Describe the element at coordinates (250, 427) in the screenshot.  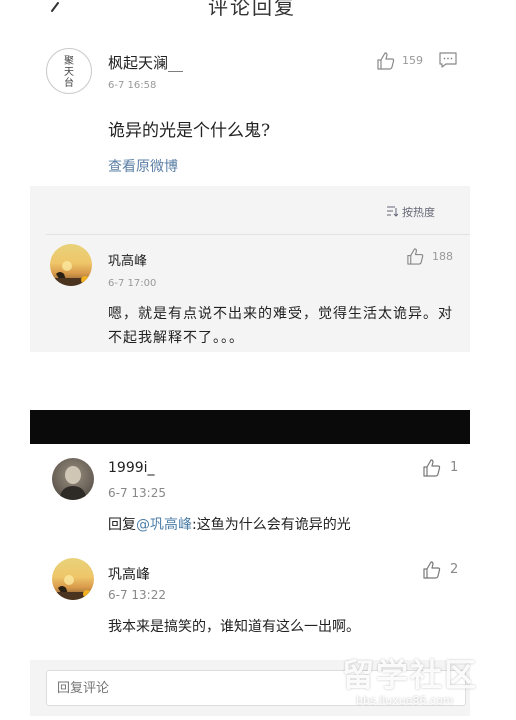
I see `black-bar` at that location.